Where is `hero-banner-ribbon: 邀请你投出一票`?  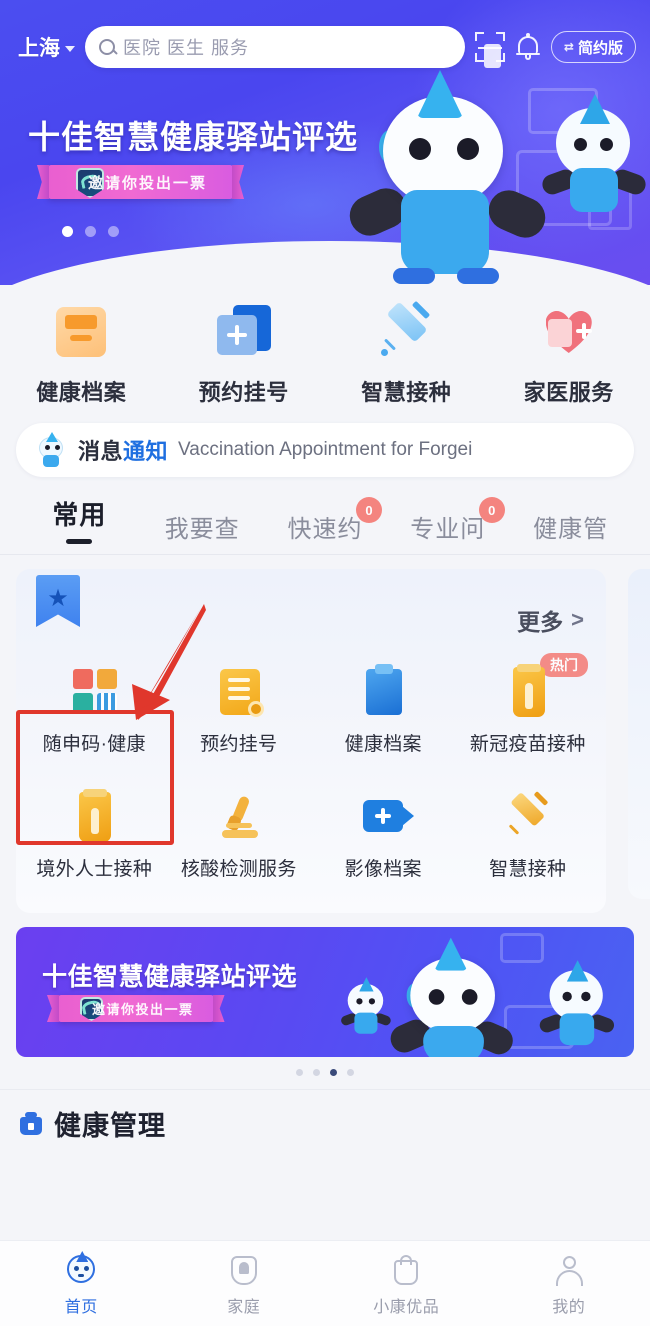
hero-banner-ribbon: 邀请你投出一票 is located at coordinates (141, 182).